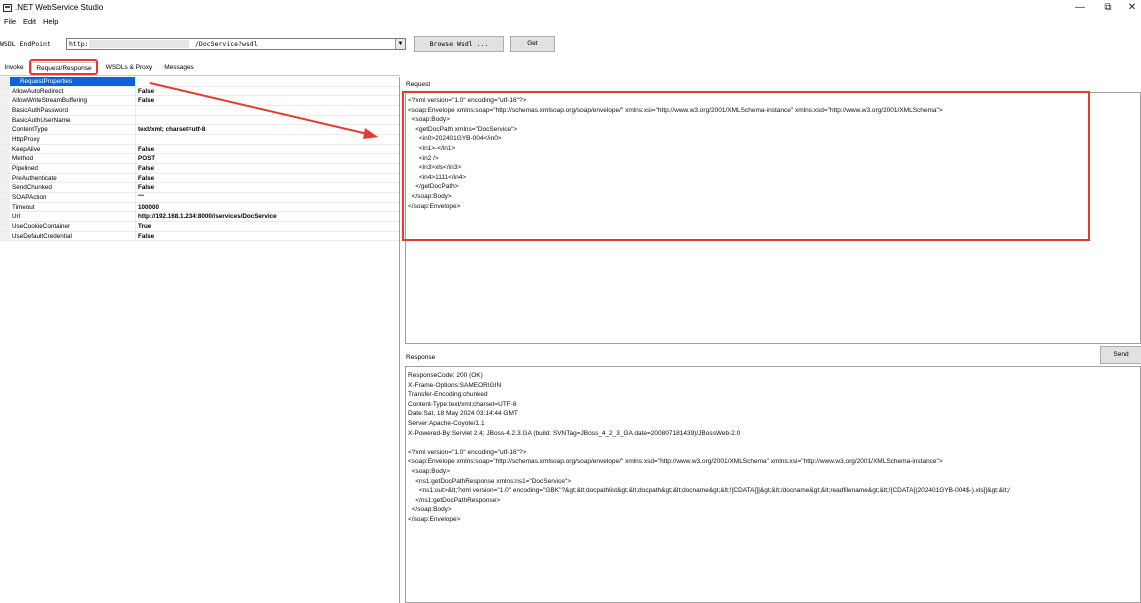  What do you see at coordinates (268, 226) in the screenshot?
I see `property-value: True` at bounding box center [268, 226].